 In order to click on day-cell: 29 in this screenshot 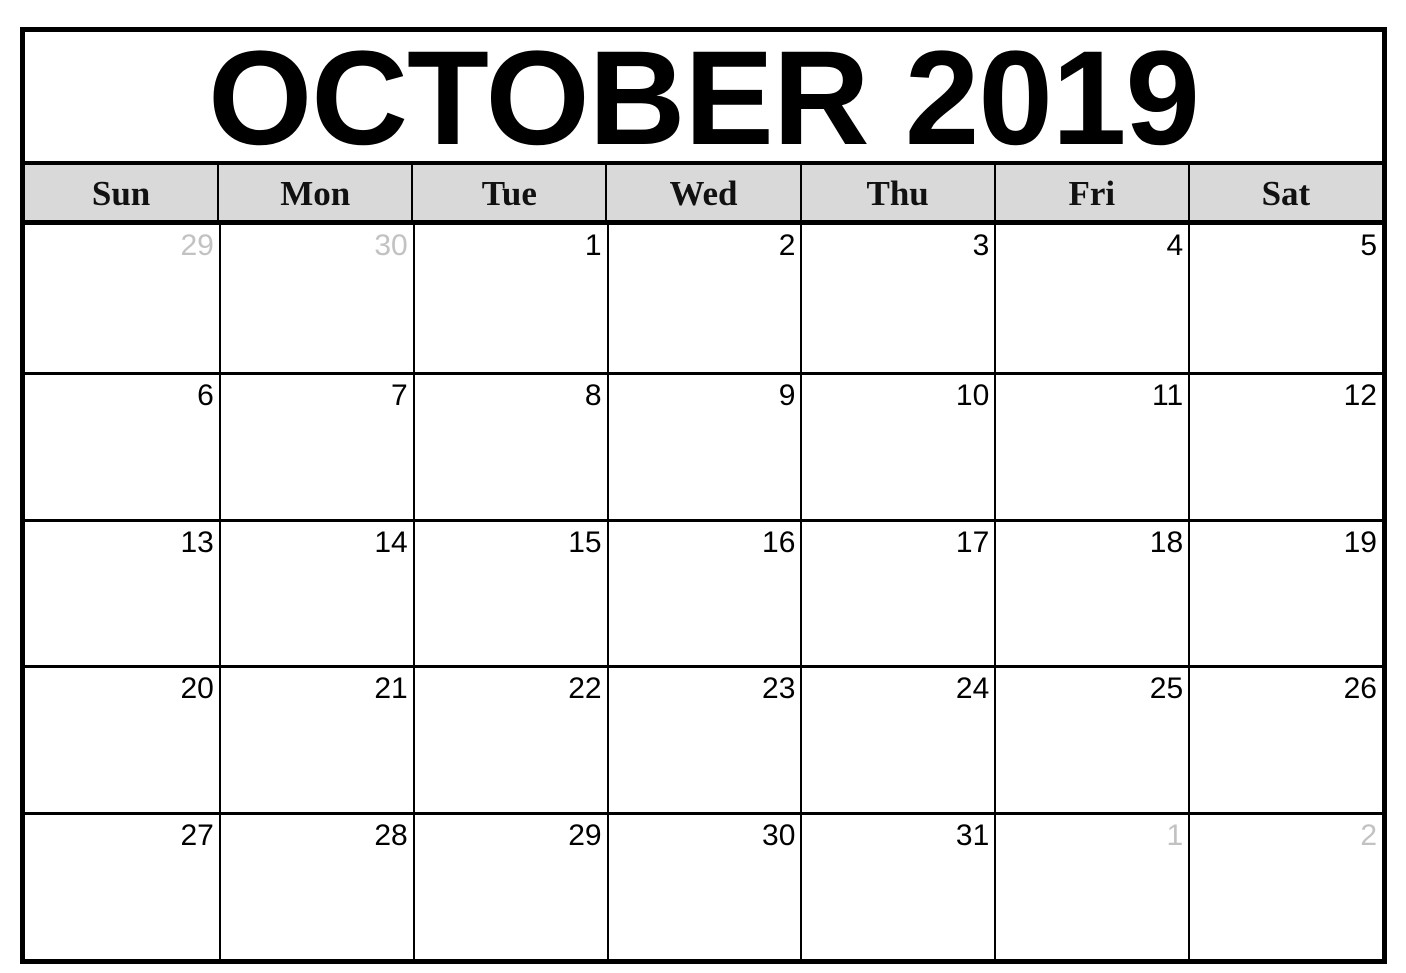, I will do `click(509, 885)`.